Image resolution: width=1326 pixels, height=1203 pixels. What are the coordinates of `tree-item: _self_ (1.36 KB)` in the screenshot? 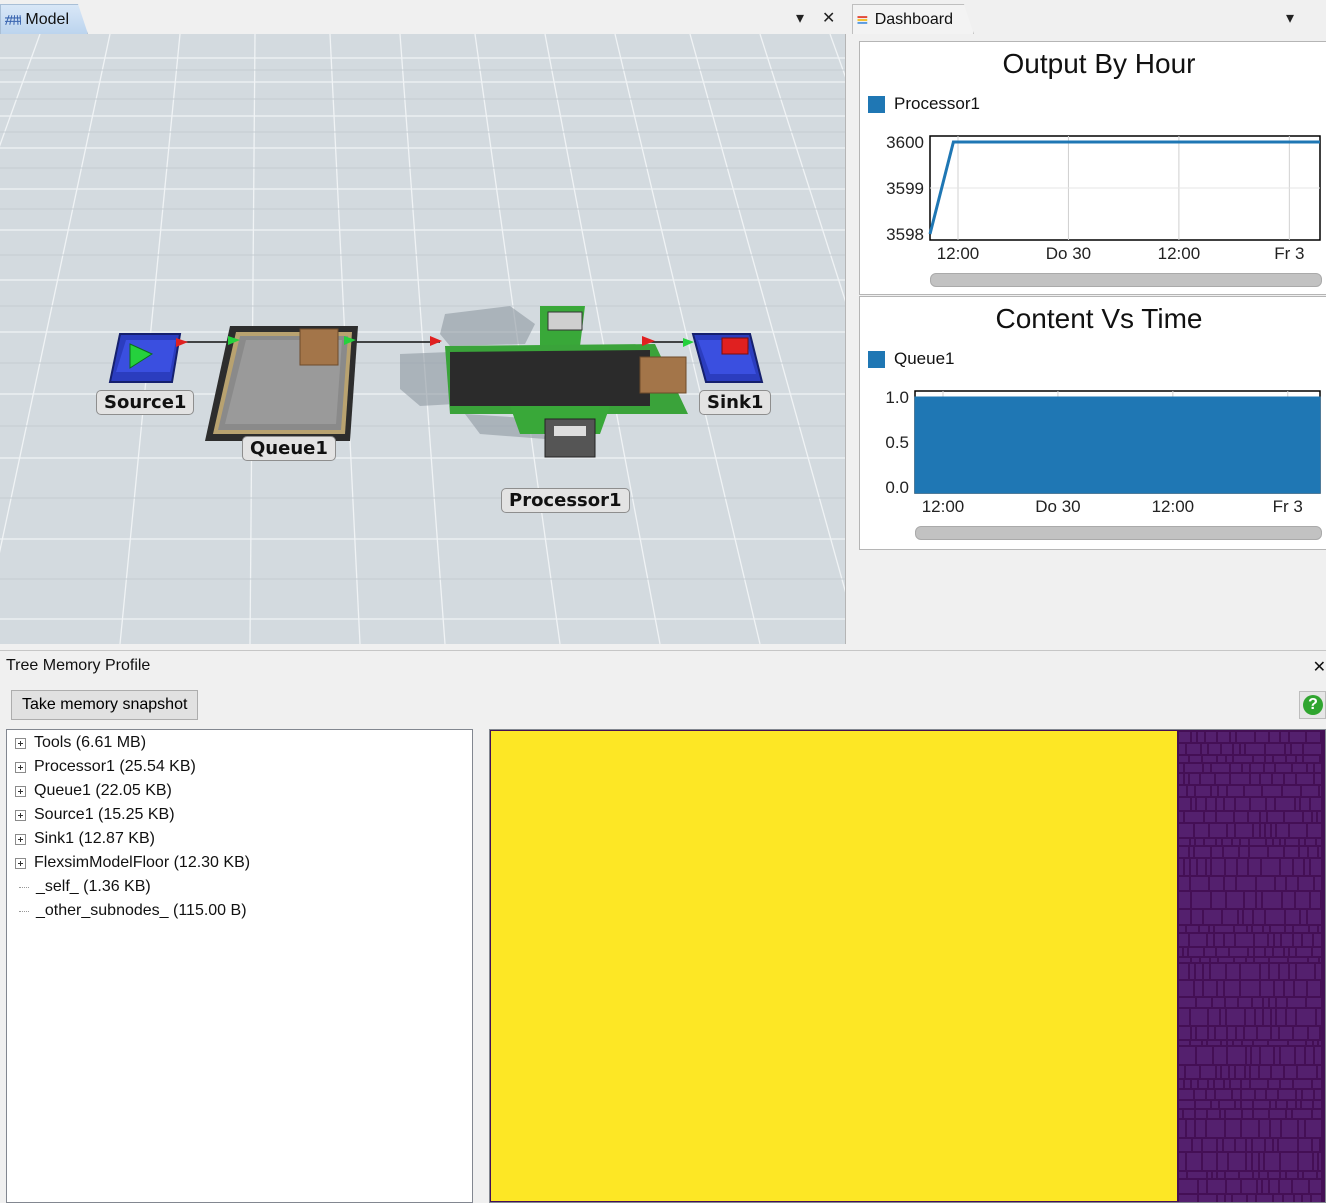 It's located at (83, 887).